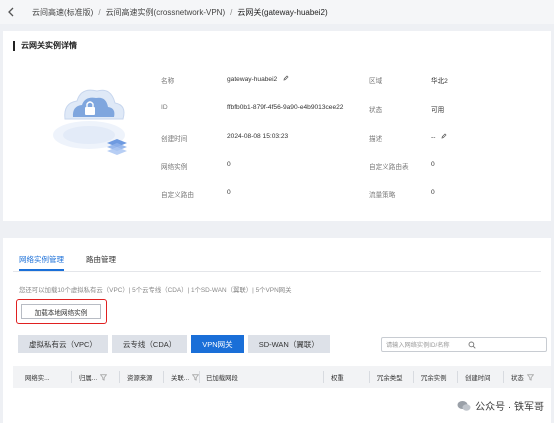 The width and height of the screenshot is (554, 423). What do you see at coordinates (376, 110) in the screenshot?
I see `status-label: 状态` at bounding box center [376, 110].